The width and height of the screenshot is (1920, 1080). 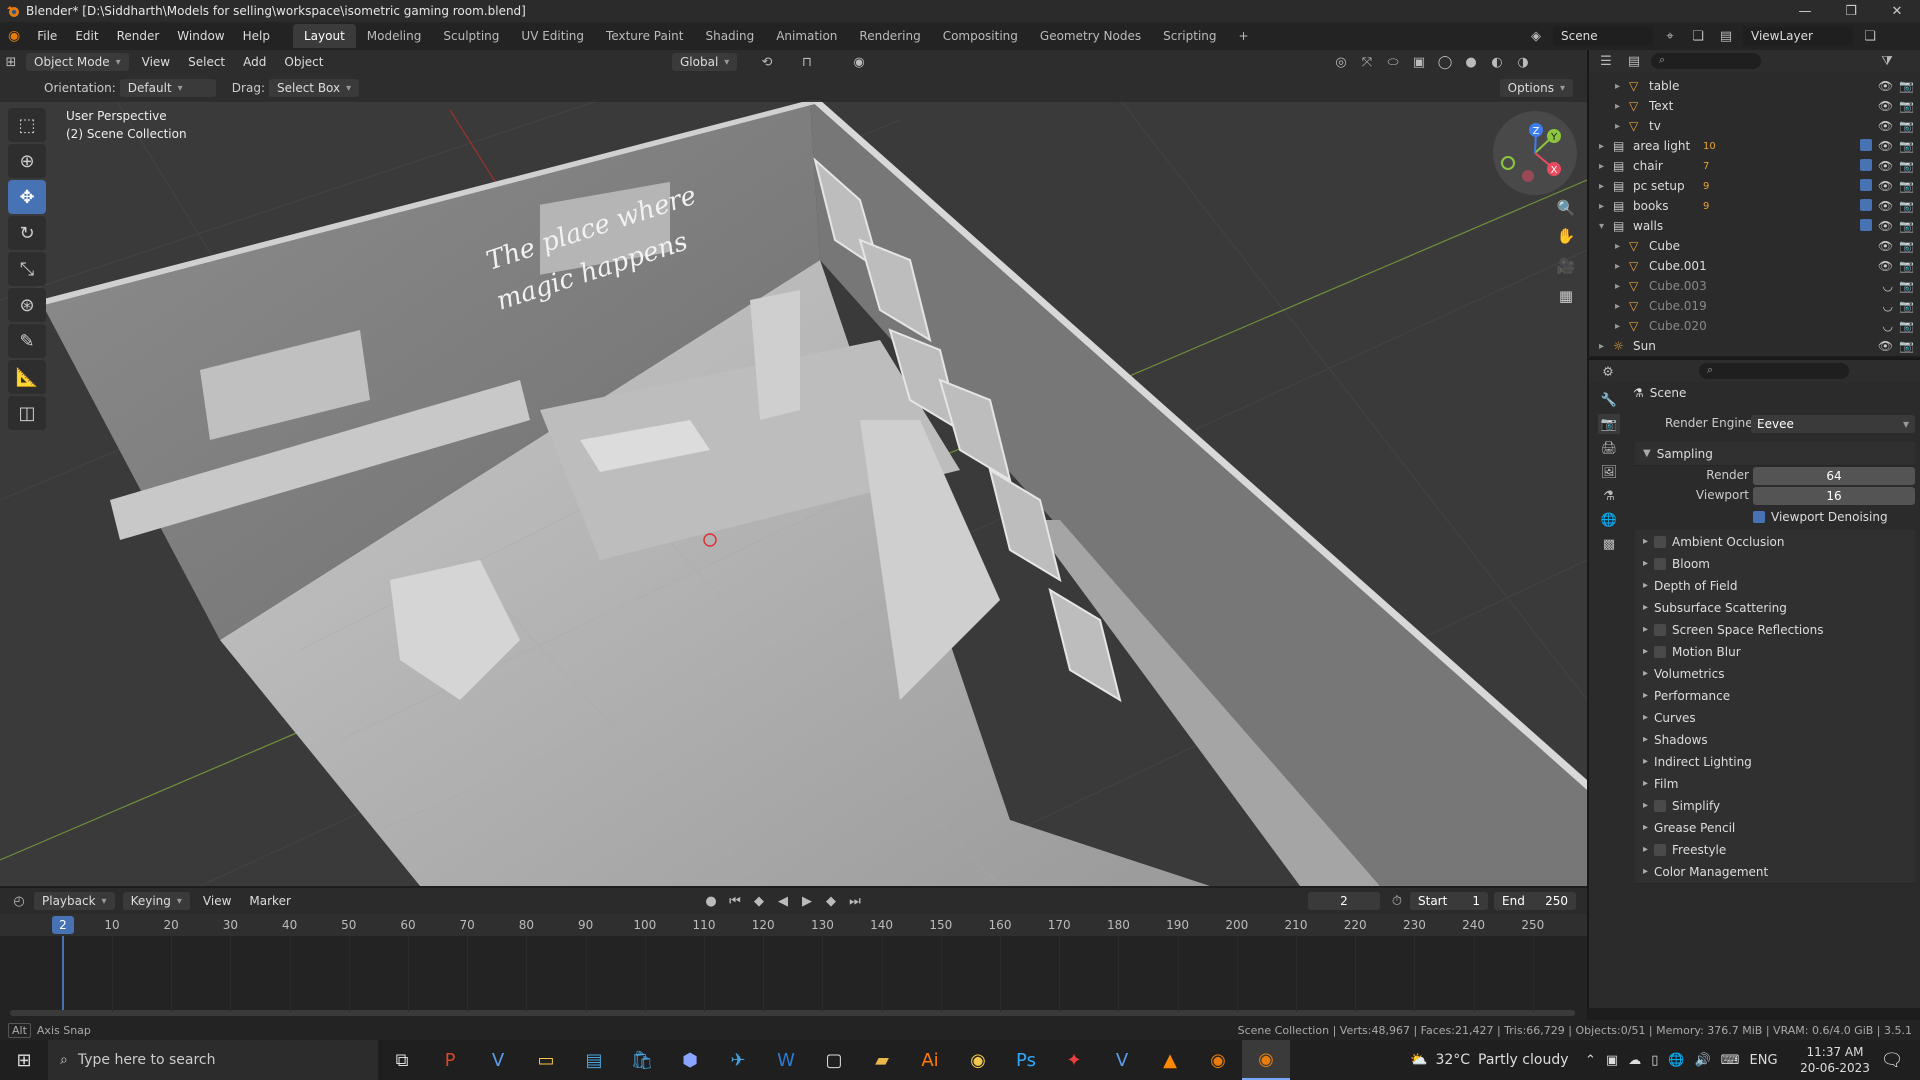 What do you see at coordinates (807, 62) in the screenshot?
I see `snap-icon: ⊓` at bounding box center [807, 62].